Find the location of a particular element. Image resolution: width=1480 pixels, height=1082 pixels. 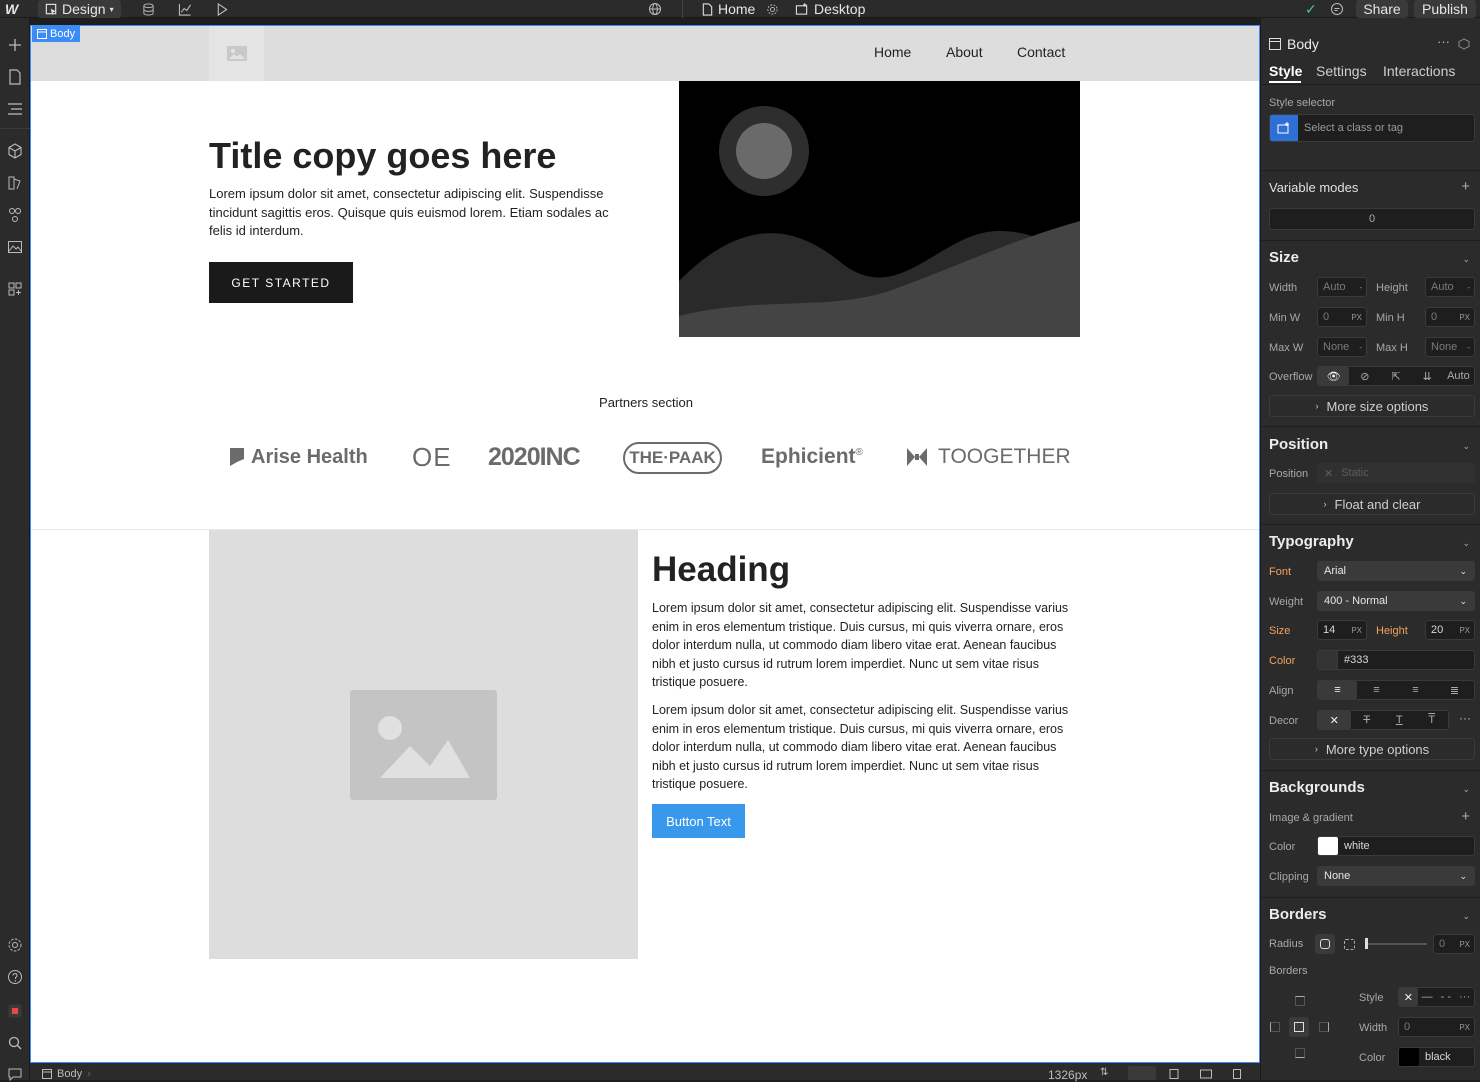

min-height-input: 0 PX is located at coordinates (1450, 317).